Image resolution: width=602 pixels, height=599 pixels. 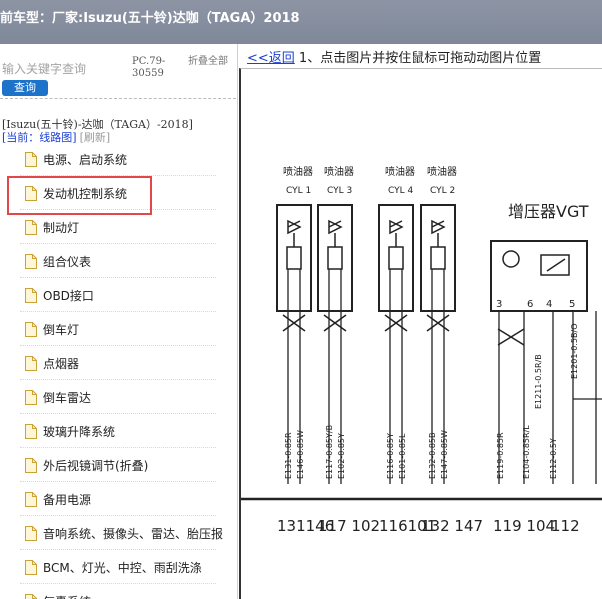 I want to click on tree-item: BCM、灯光、中控、雨刮洗涤, so click(x=118, y=567).